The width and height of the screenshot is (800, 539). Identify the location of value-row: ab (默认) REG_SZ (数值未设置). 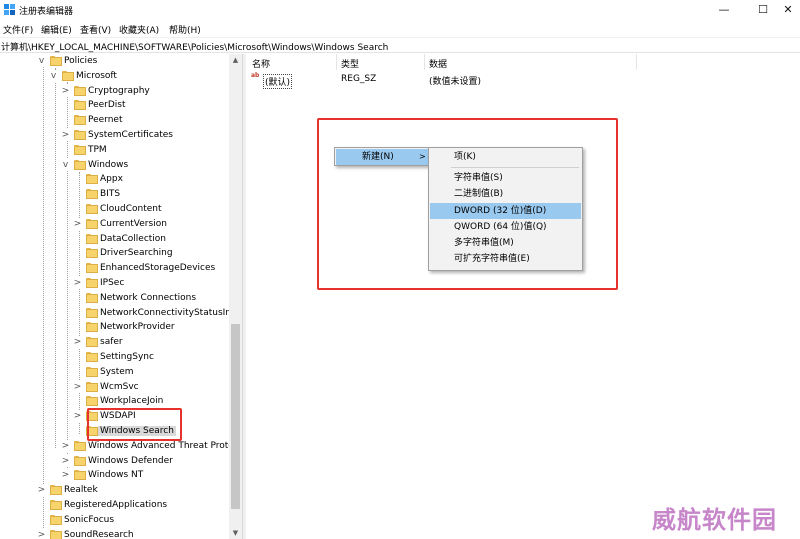
(523, 80).